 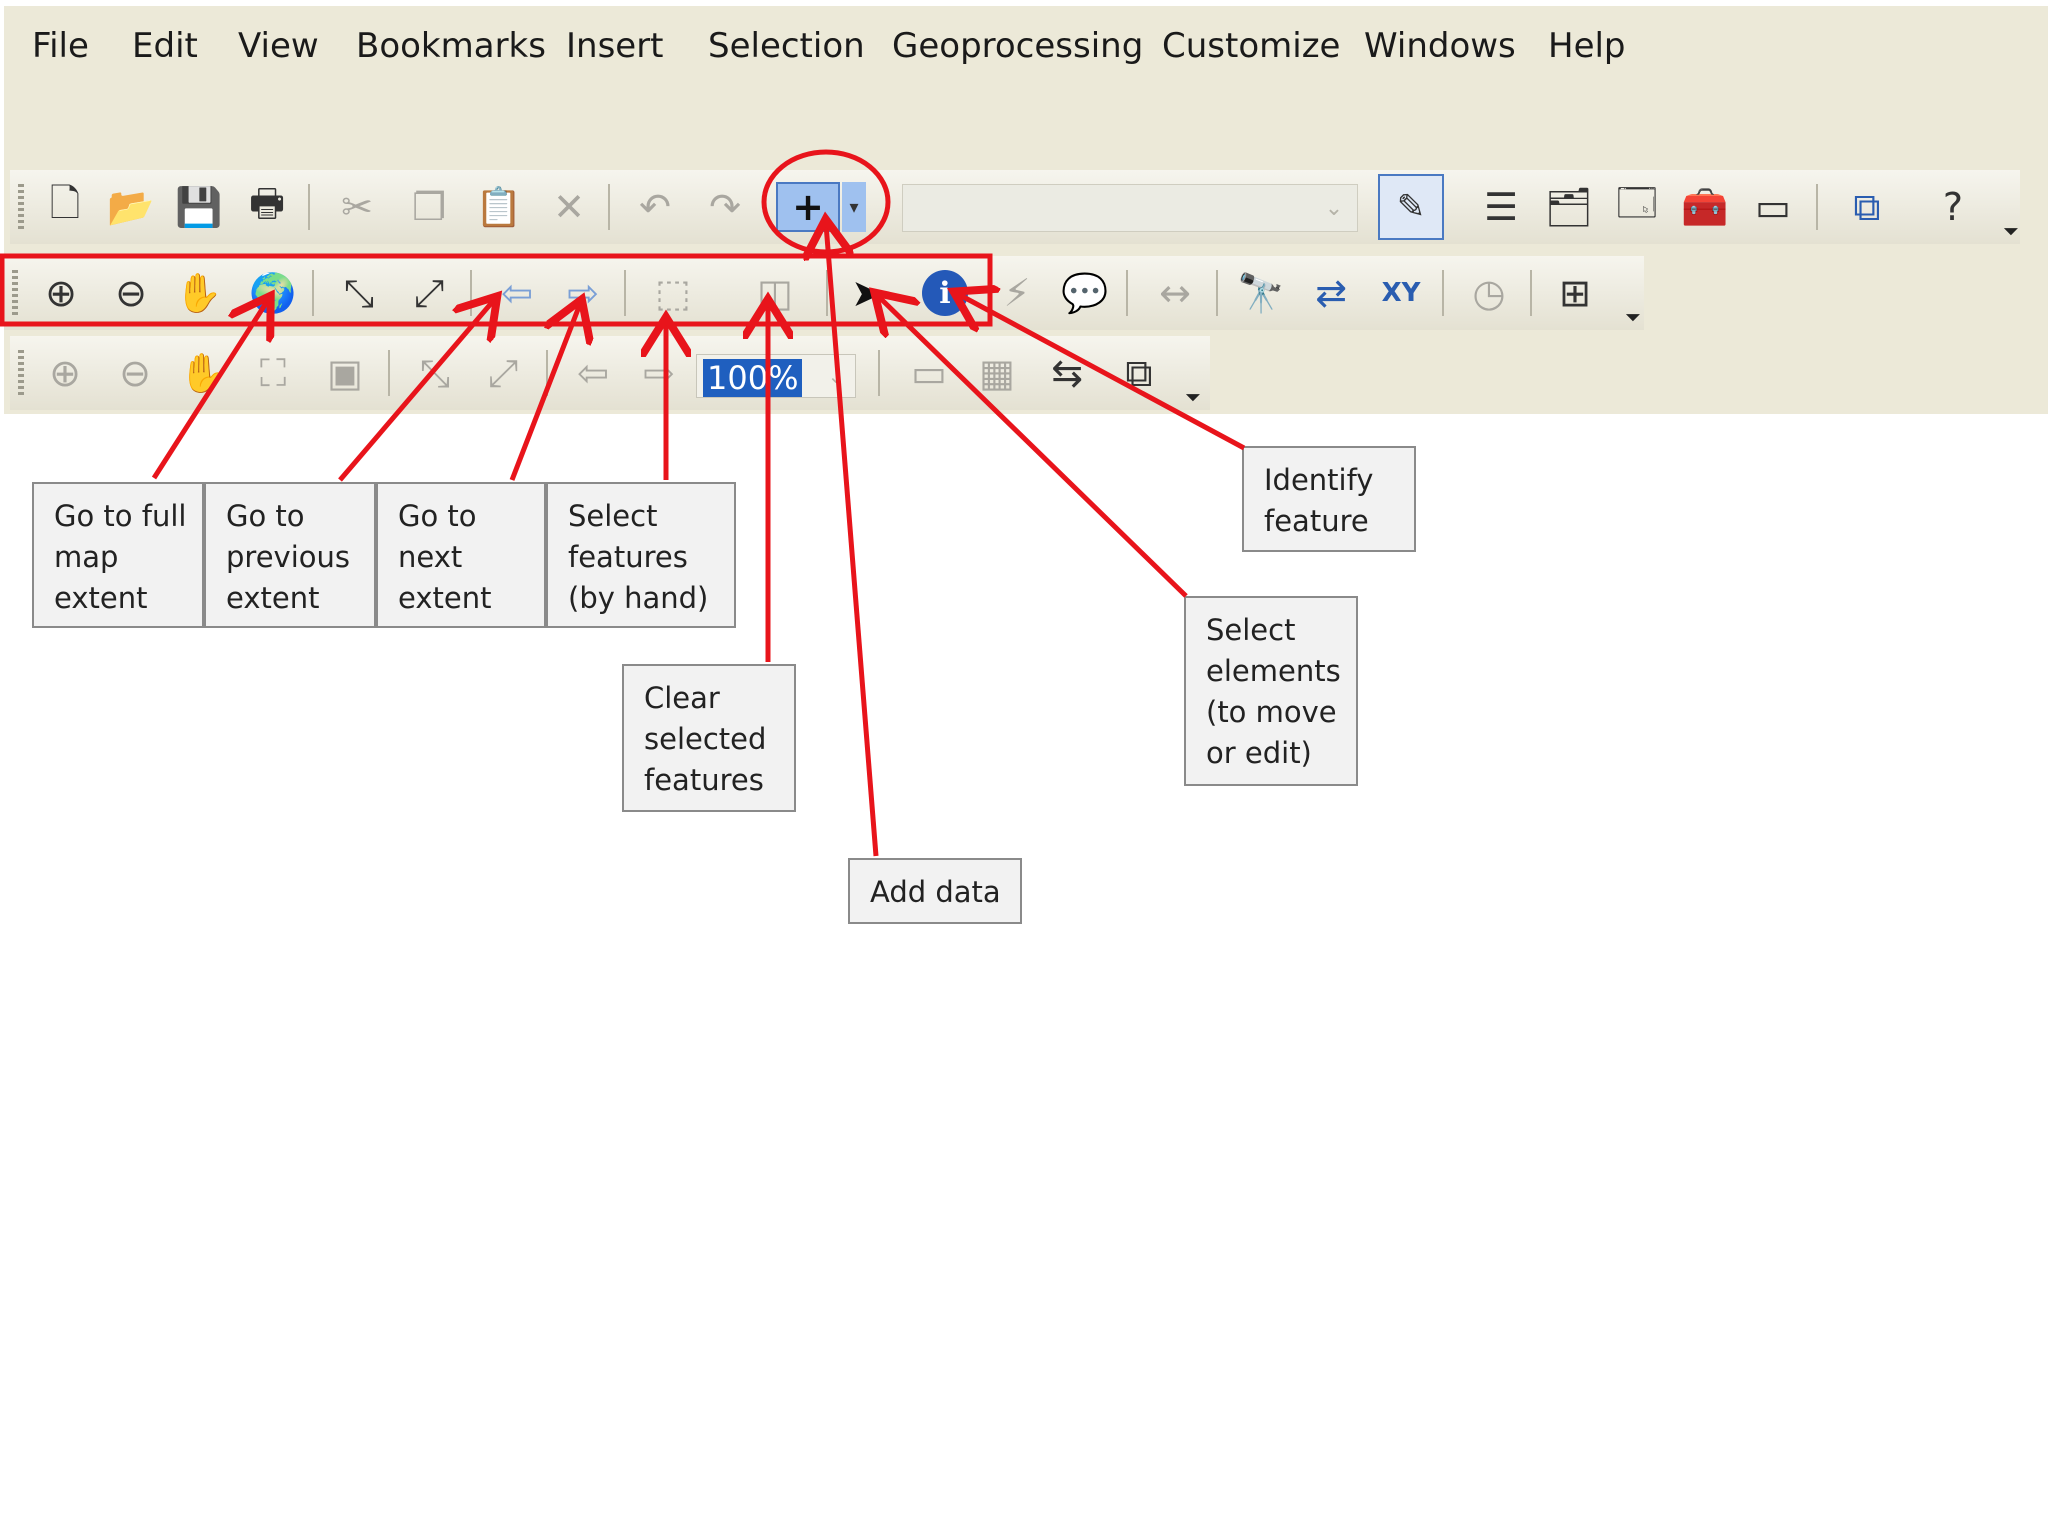 I want to click on callout-add-data: Add data, so click(x=935, y=891).